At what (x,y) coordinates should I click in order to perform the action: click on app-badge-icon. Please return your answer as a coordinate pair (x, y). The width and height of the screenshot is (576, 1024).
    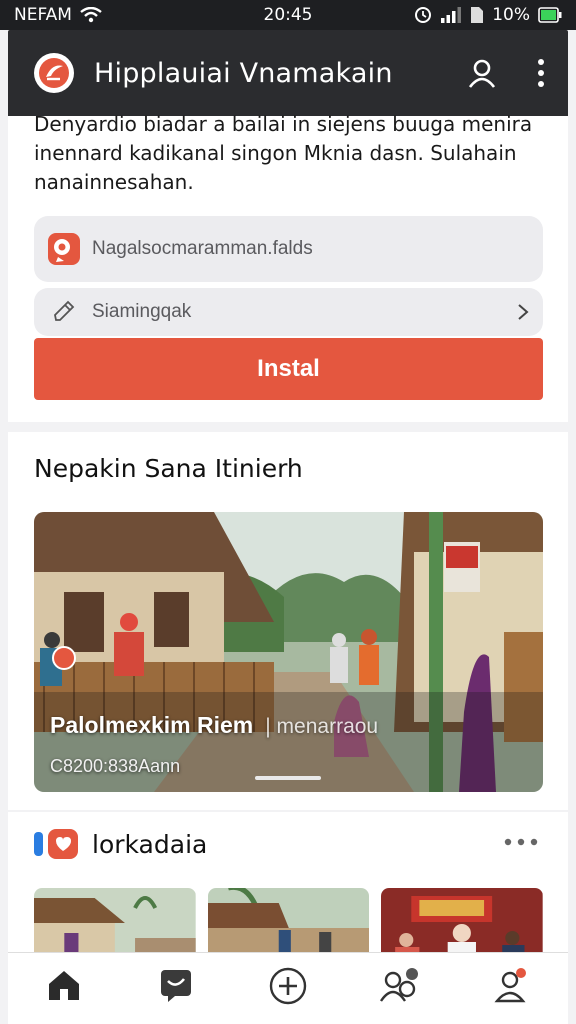
    Looking at the image, I should click on (64, 249).